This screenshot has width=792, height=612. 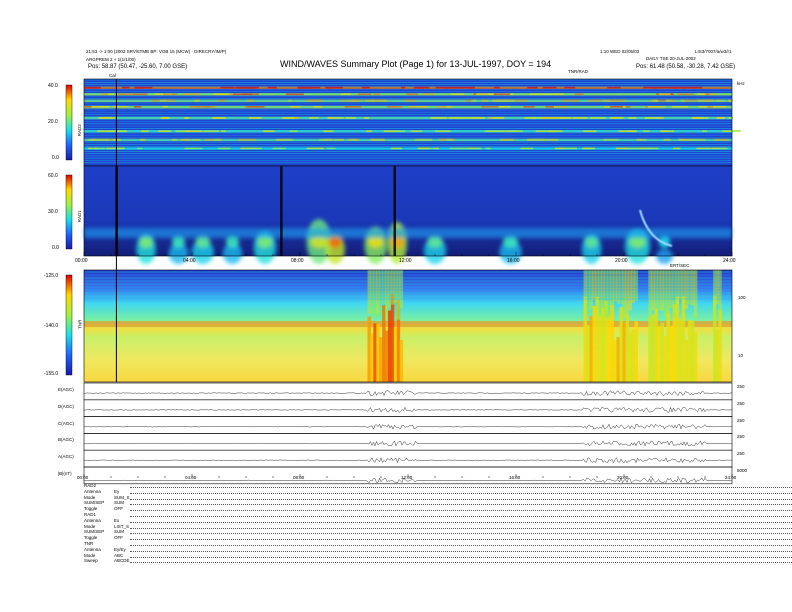 What do you see at coordinates (122, 561) in the screenshot?
I see `status-value: ABCDE` at bounding box center [122, 561].